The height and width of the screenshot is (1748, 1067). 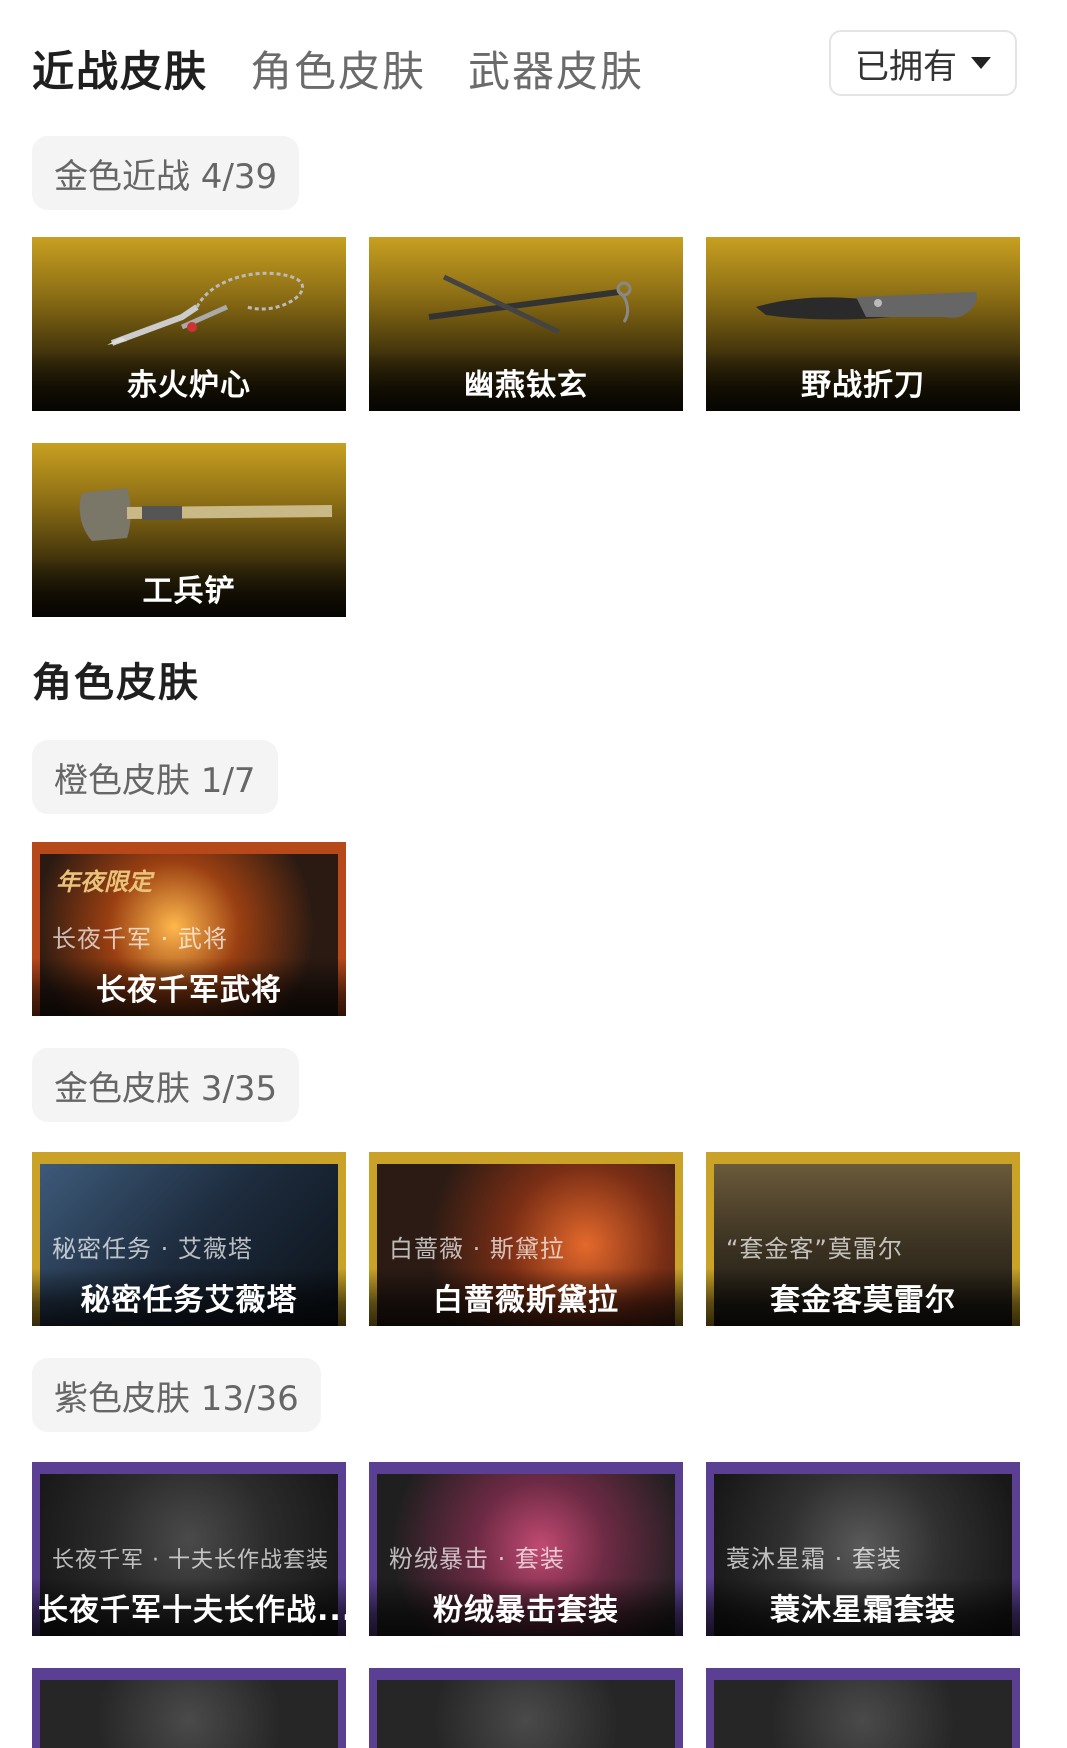 What do you see at coordinates (863, 324) in the screenshot?
I see `skin-card: 野战折刀` at bounding box center [863, 324].